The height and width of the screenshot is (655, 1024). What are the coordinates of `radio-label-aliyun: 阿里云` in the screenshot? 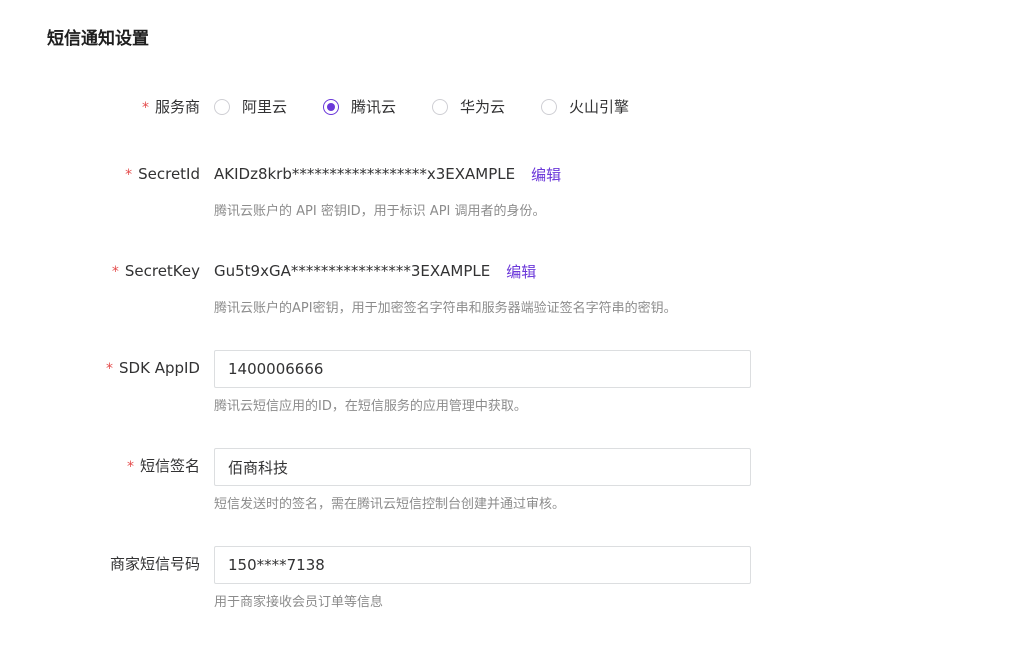 It's located at (265, 107).